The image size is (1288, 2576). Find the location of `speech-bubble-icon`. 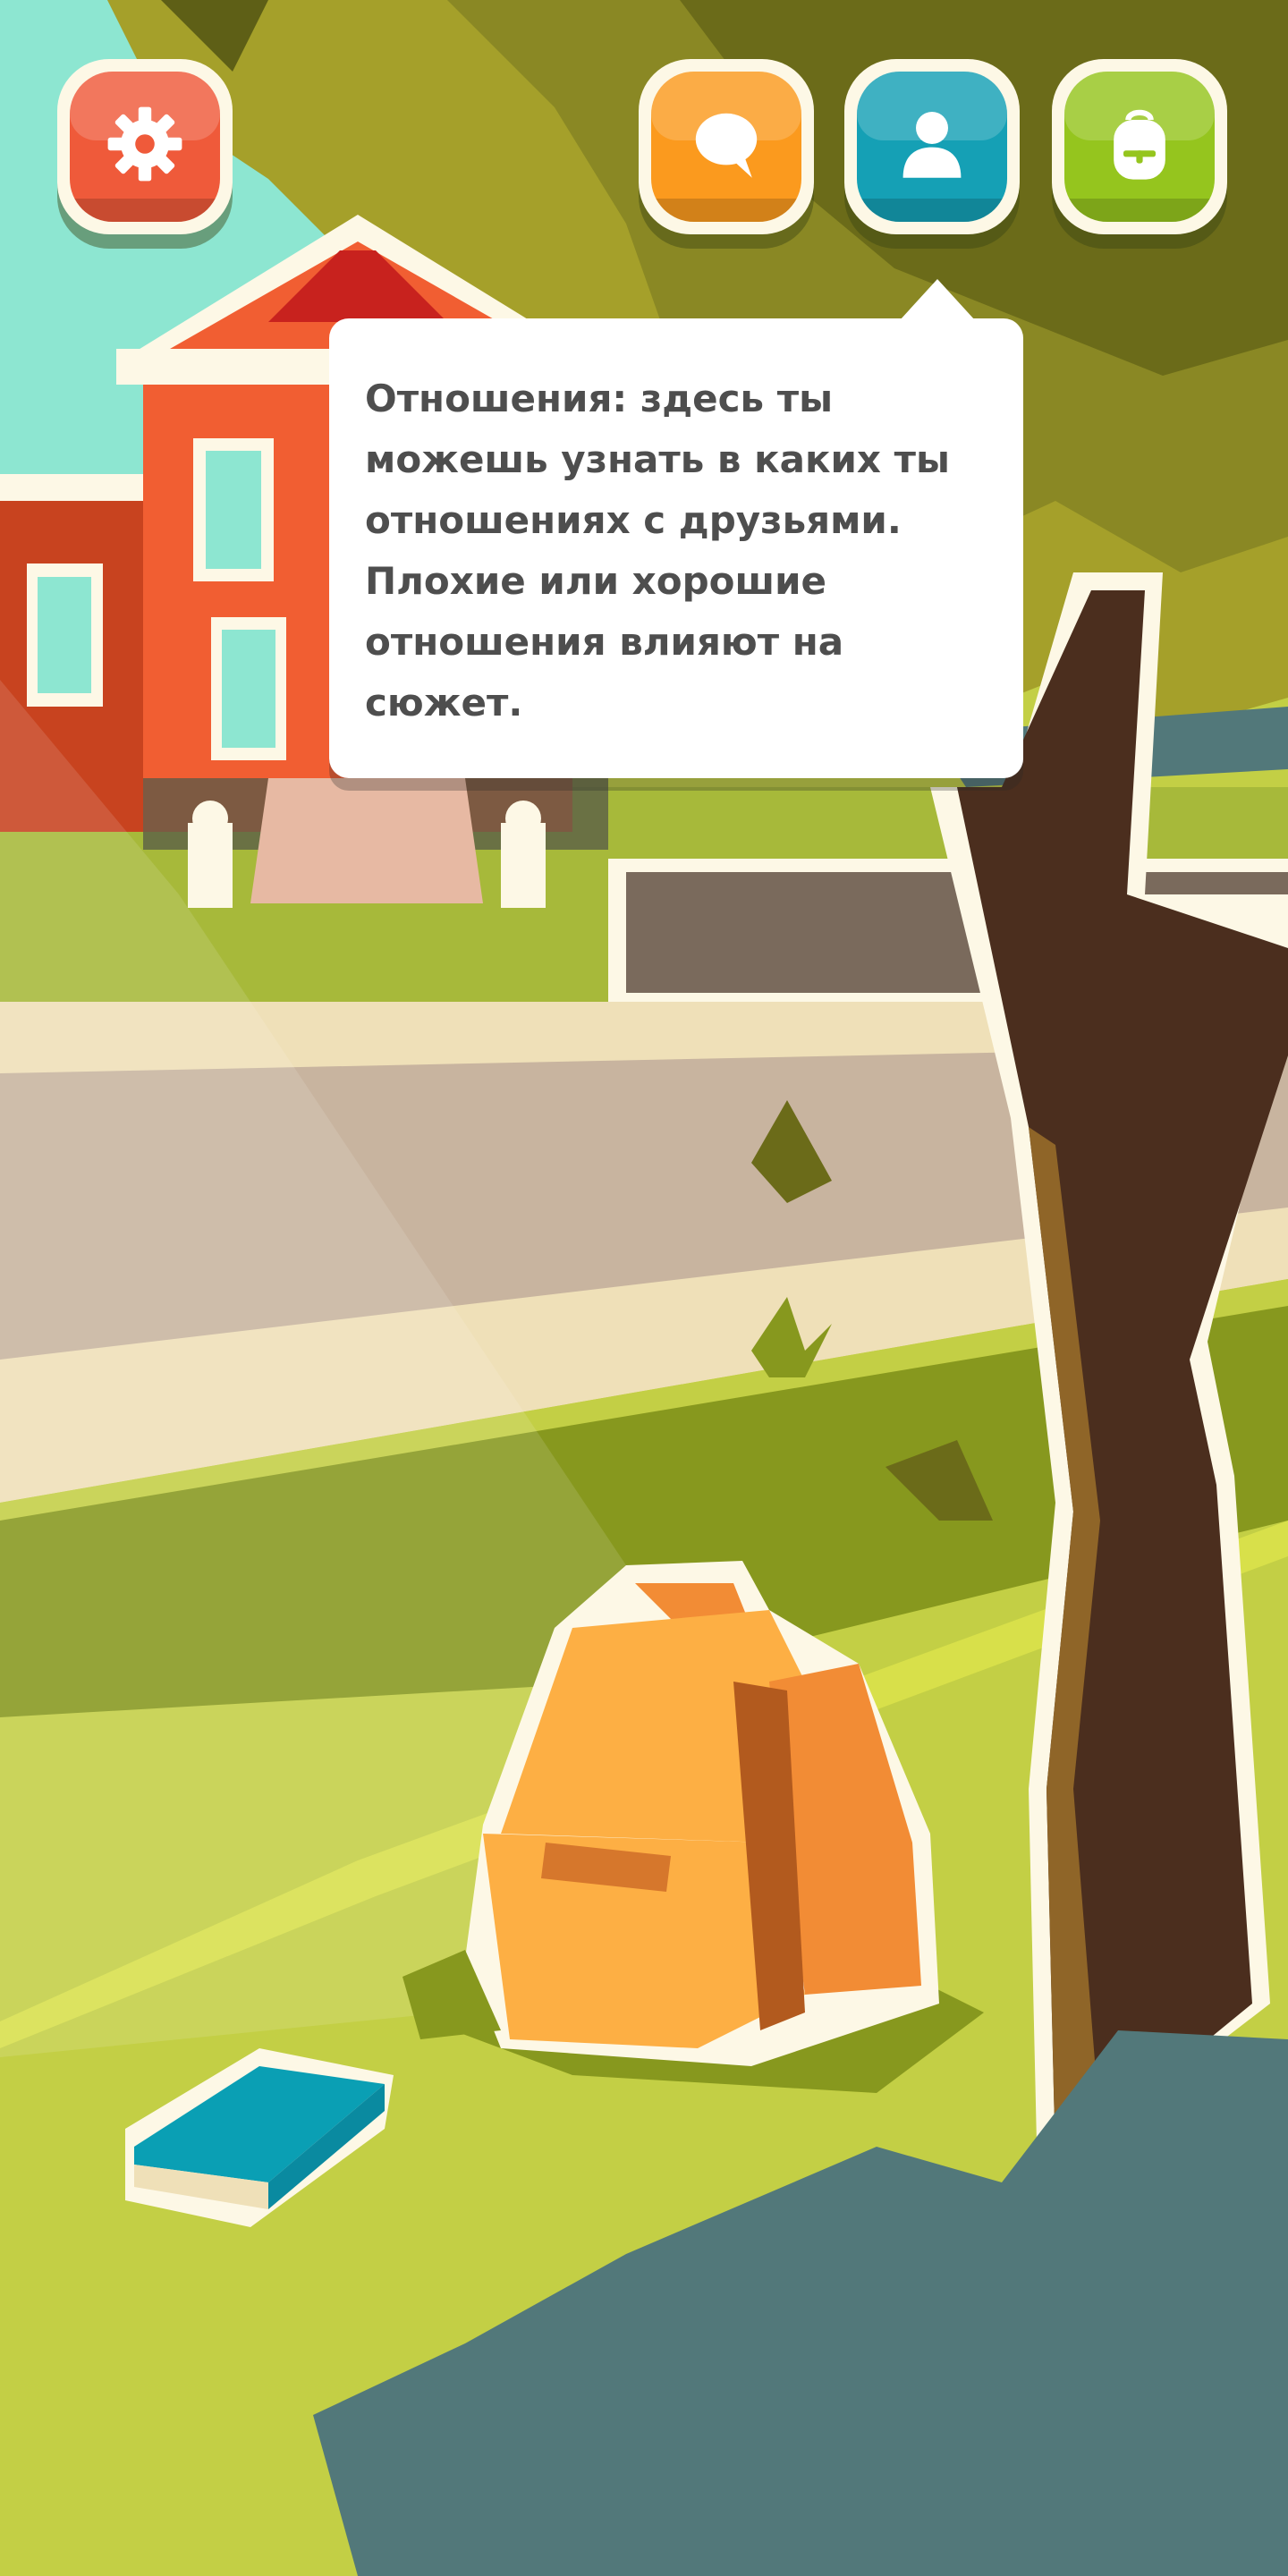

speech-bubble-icon is located at coordinates (726, 145).